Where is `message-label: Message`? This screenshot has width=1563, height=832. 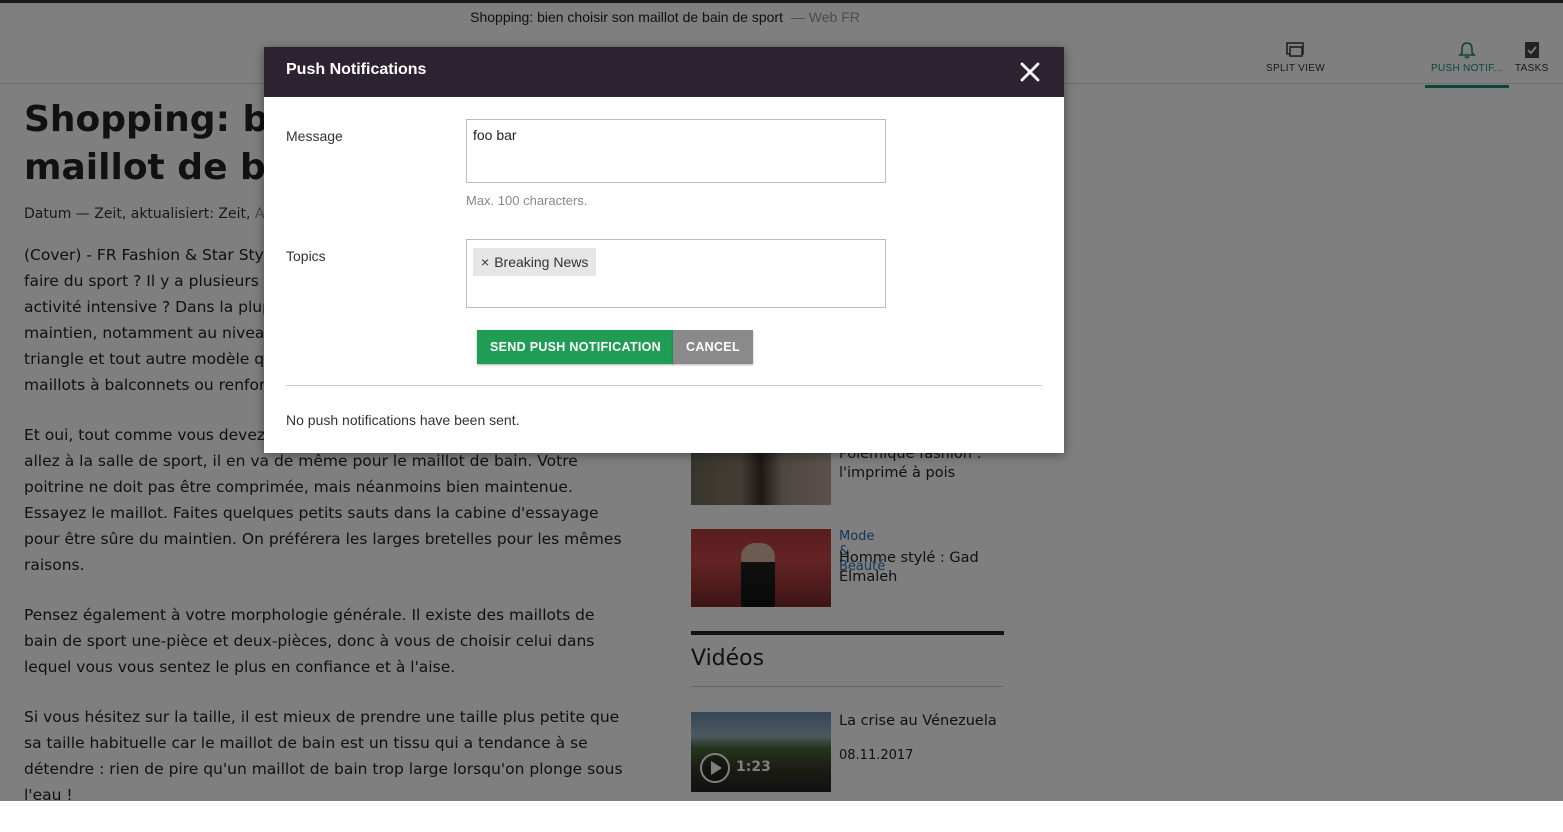
message-label: Message is located at coordinates (314, 136).